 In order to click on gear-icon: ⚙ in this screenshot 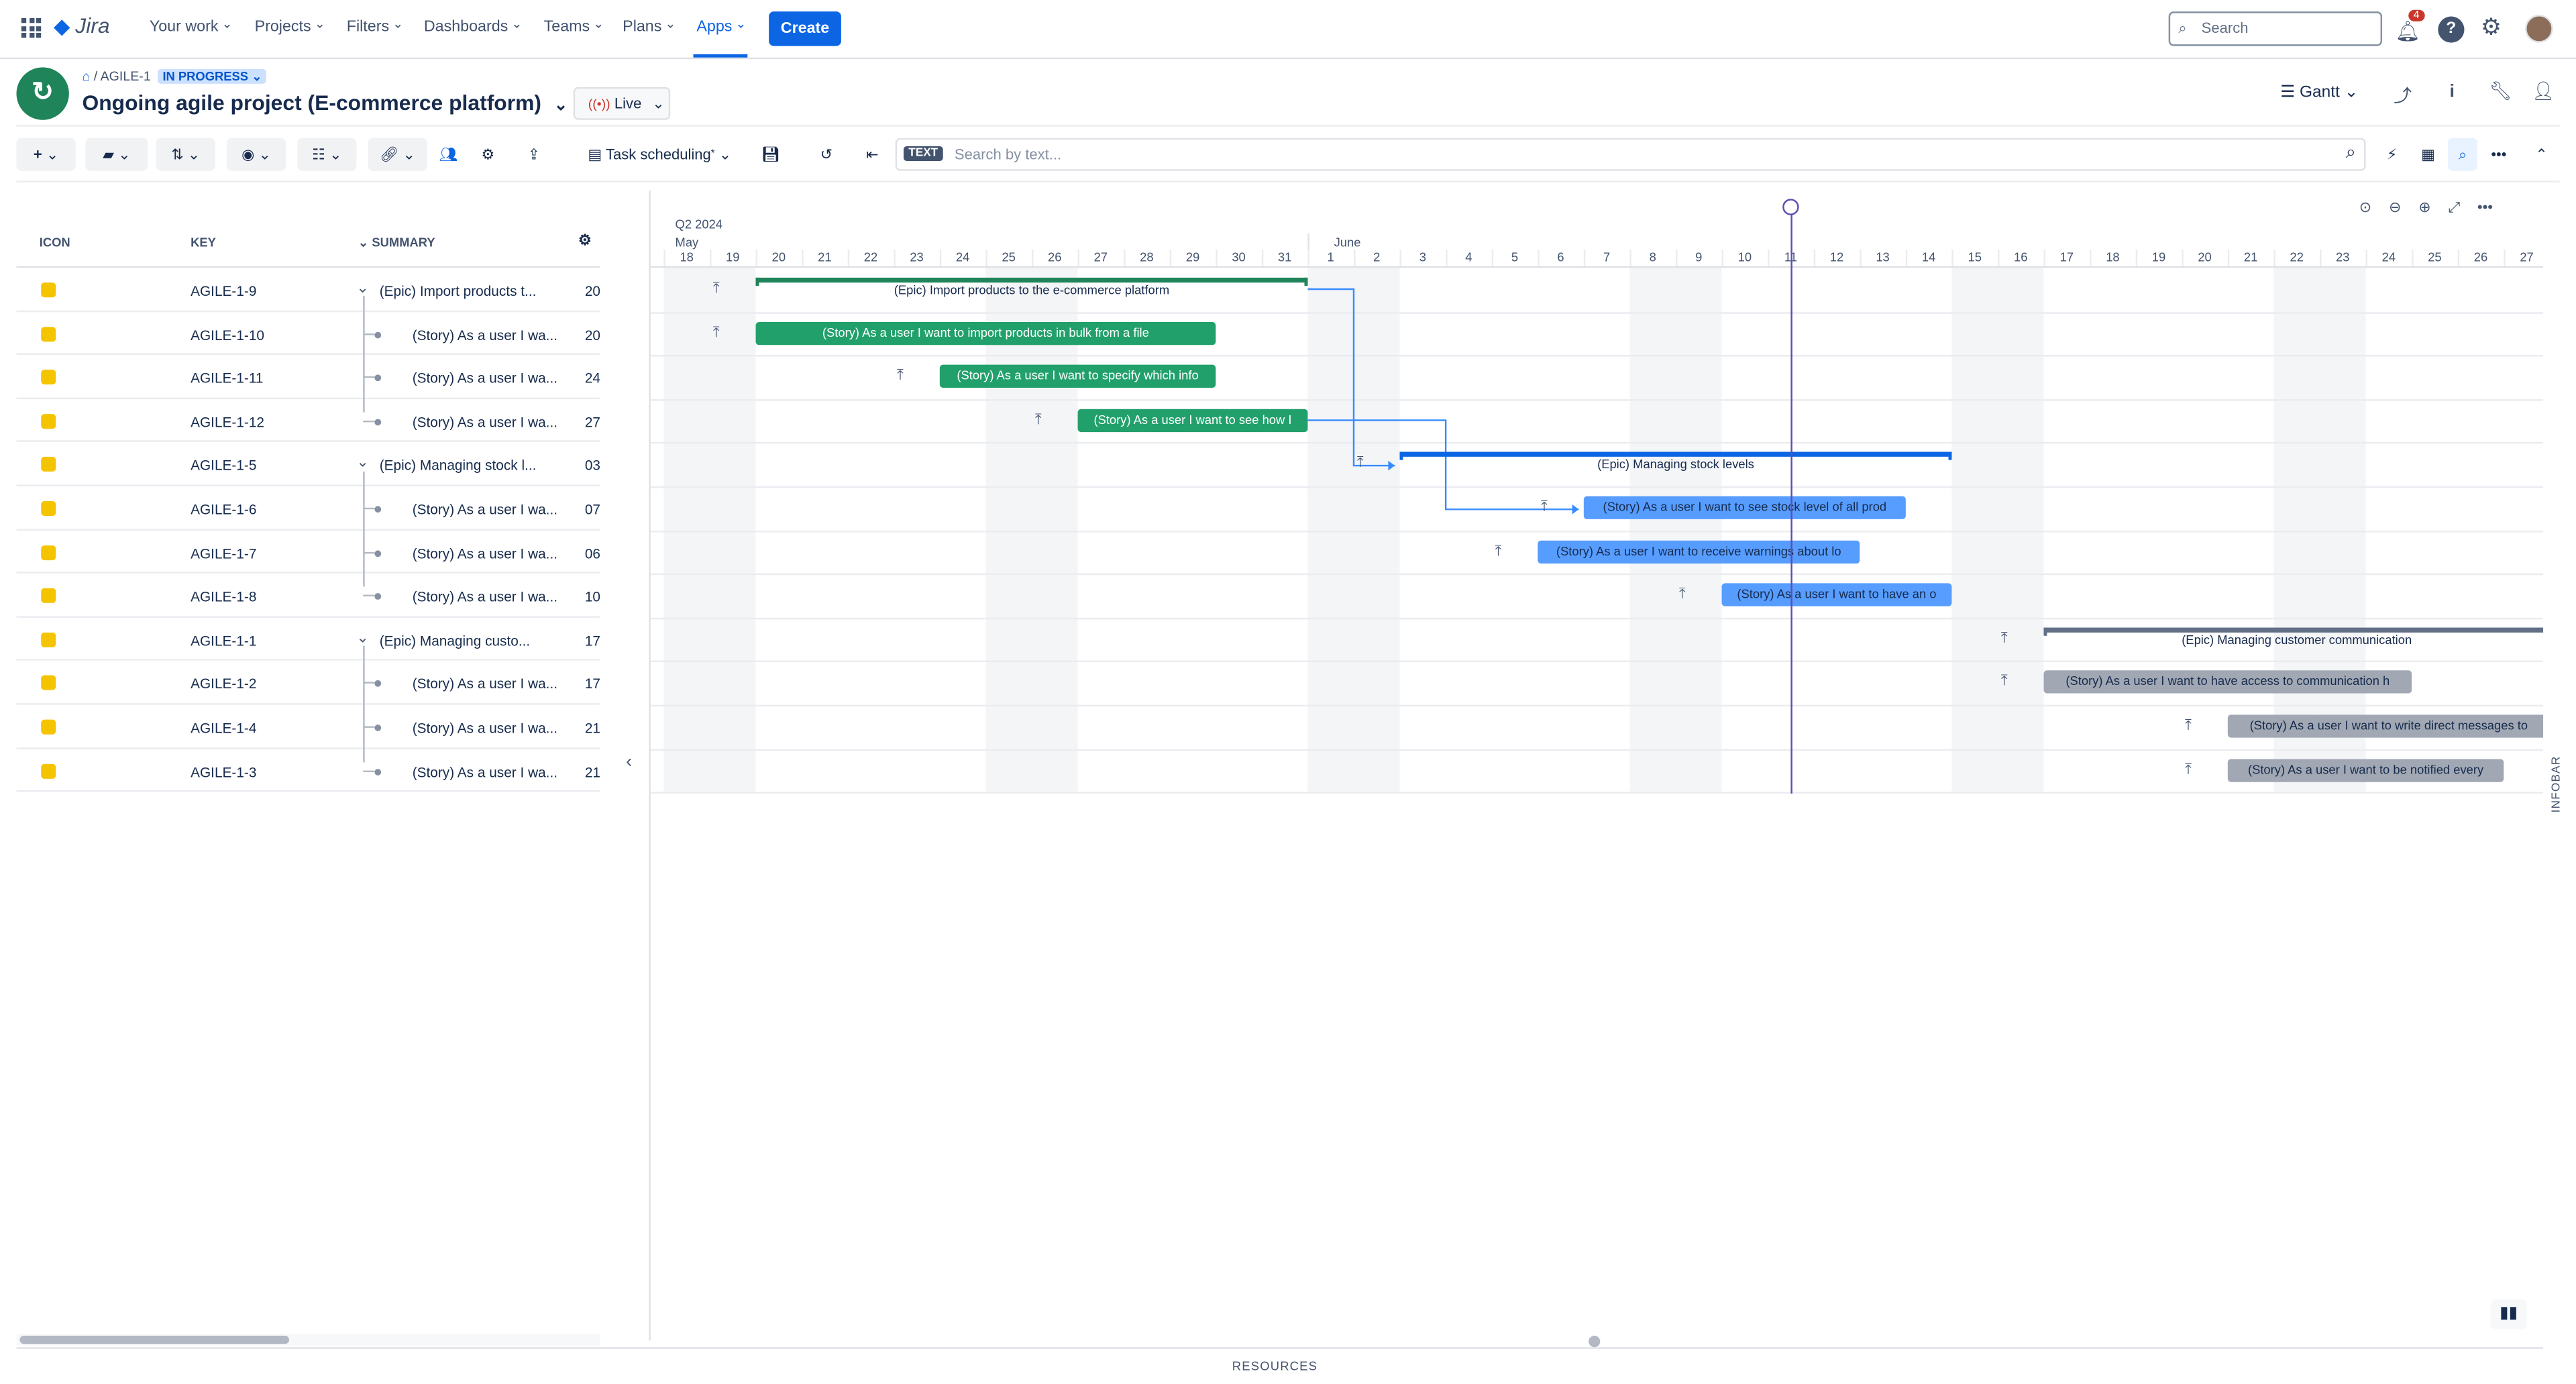, I will do `click(487, 154)`.